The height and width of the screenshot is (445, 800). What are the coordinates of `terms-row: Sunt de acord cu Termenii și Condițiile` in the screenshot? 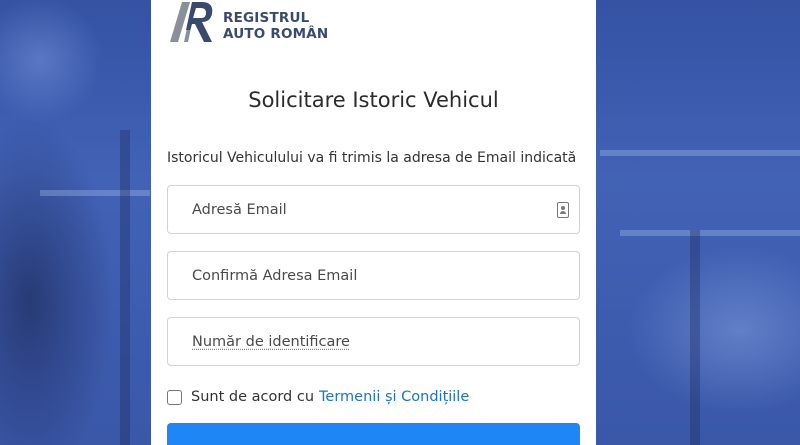 It's located at (318, 397).